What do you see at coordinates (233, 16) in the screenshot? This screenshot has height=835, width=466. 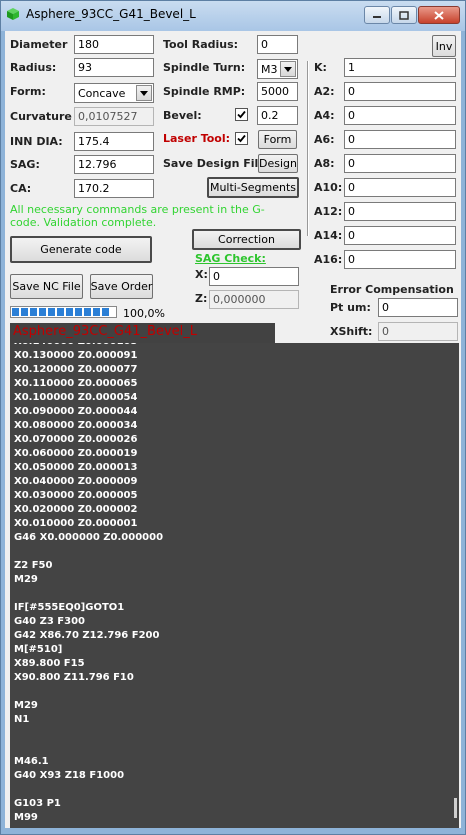 I see `title-bar: Asphere_93CC_G41_Bevel_L` at bounding box center [233, 16].